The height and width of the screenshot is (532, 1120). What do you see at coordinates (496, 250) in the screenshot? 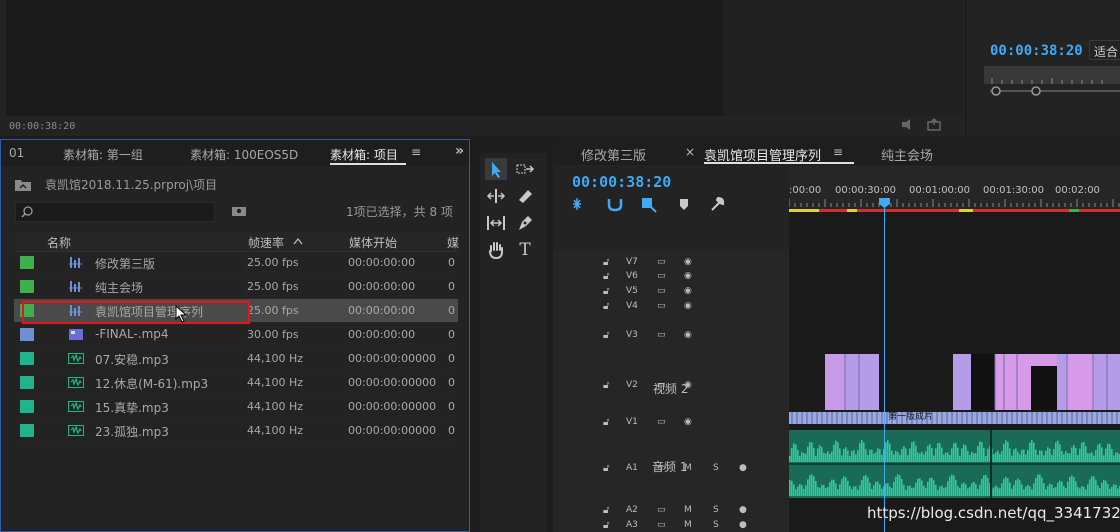
I see `hand-tool-icon` at bounding box center [496, 250].